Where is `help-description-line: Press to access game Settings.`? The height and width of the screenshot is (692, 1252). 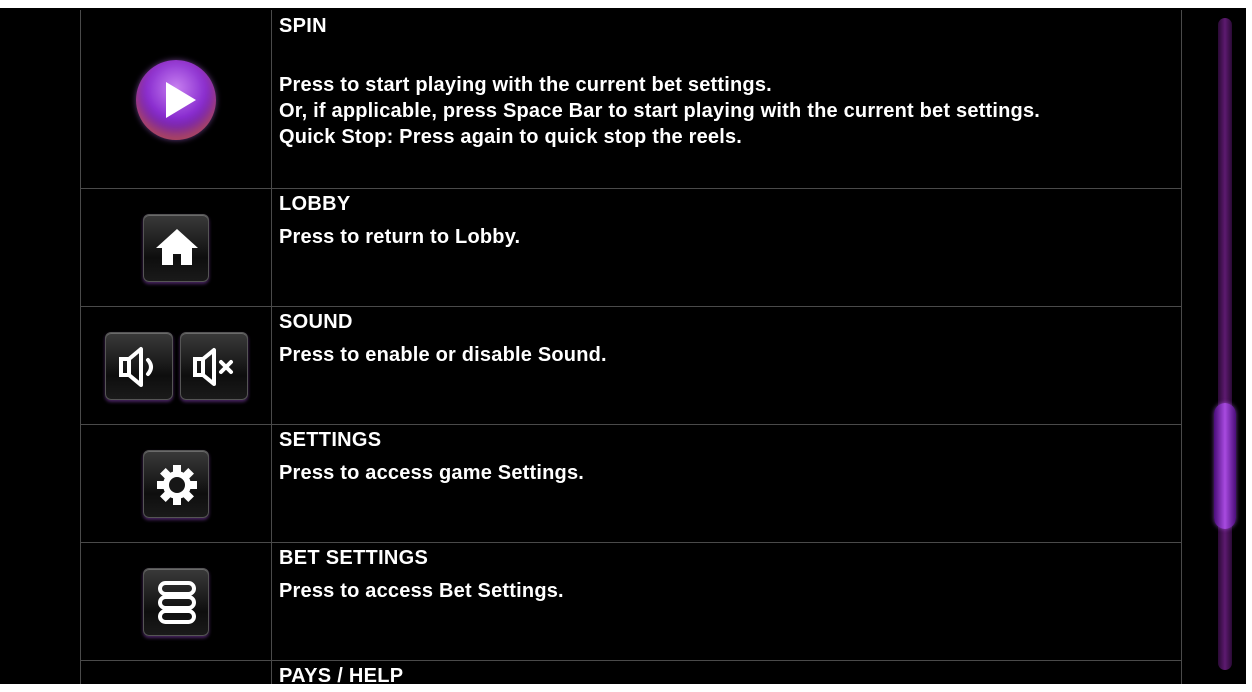
help-description-line: Press to access game Settings. is located at coordinates (432, 473).